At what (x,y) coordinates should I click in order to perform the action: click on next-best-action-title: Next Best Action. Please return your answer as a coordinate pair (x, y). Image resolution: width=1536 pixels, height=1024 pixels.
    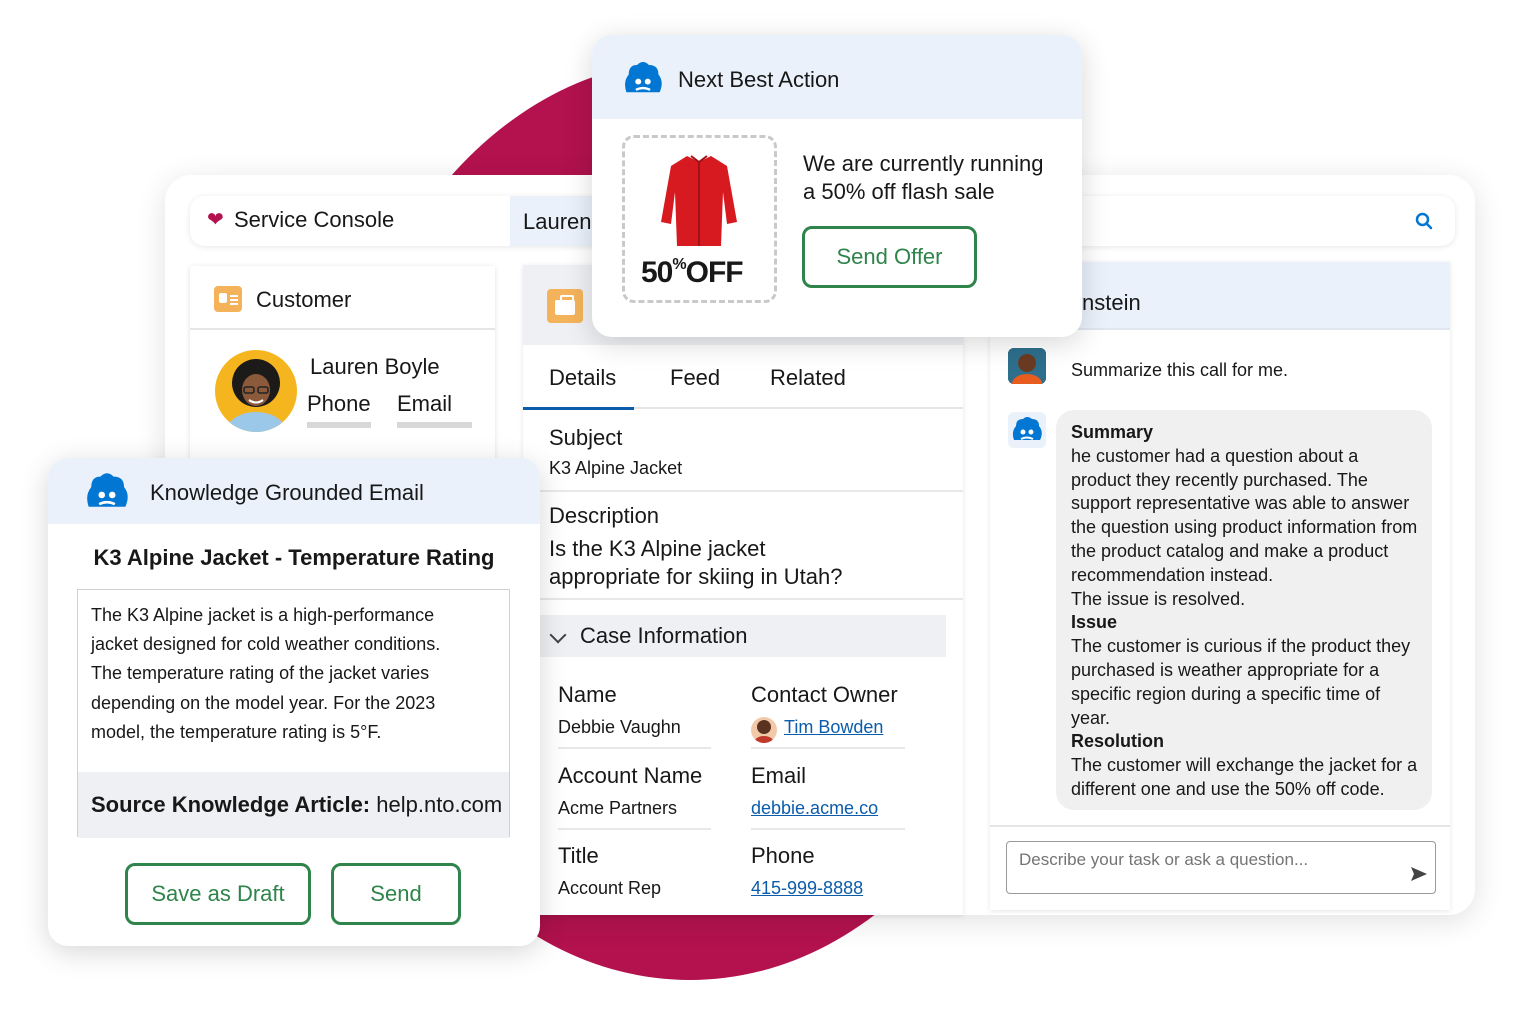
    Looking at the image, I should click on (759, 79).